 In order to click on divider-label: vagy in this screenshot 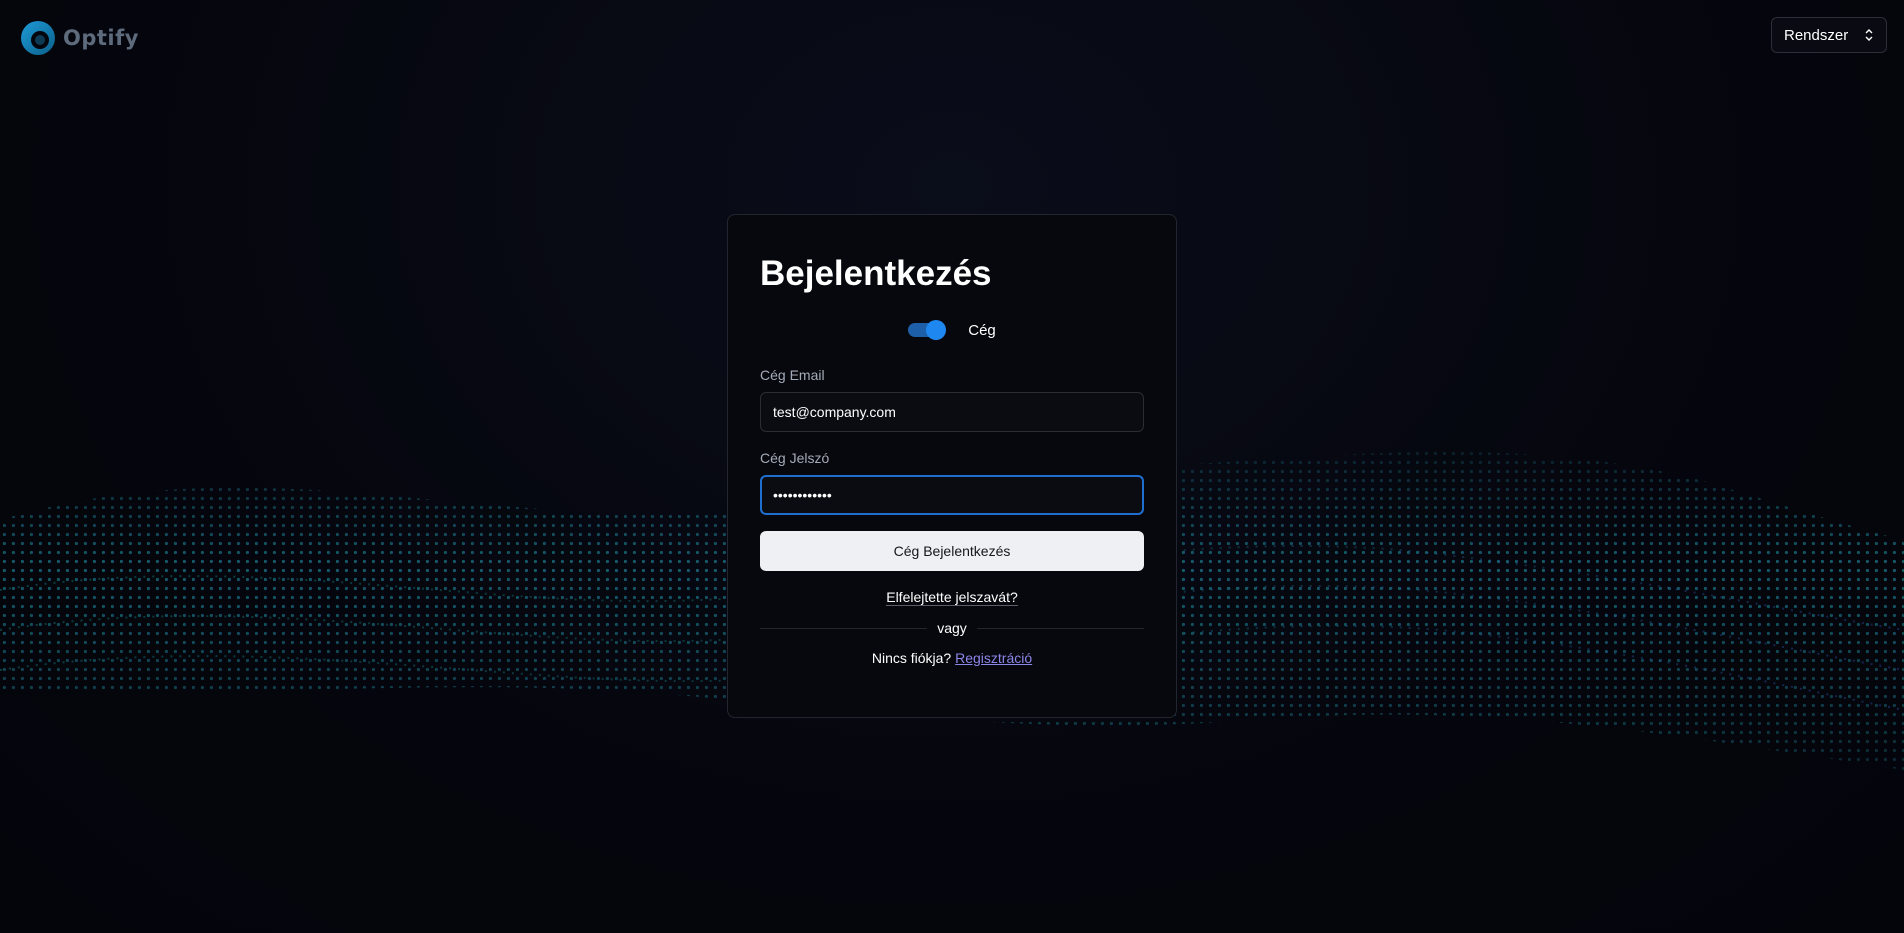, I will do `click(952, 628)`.